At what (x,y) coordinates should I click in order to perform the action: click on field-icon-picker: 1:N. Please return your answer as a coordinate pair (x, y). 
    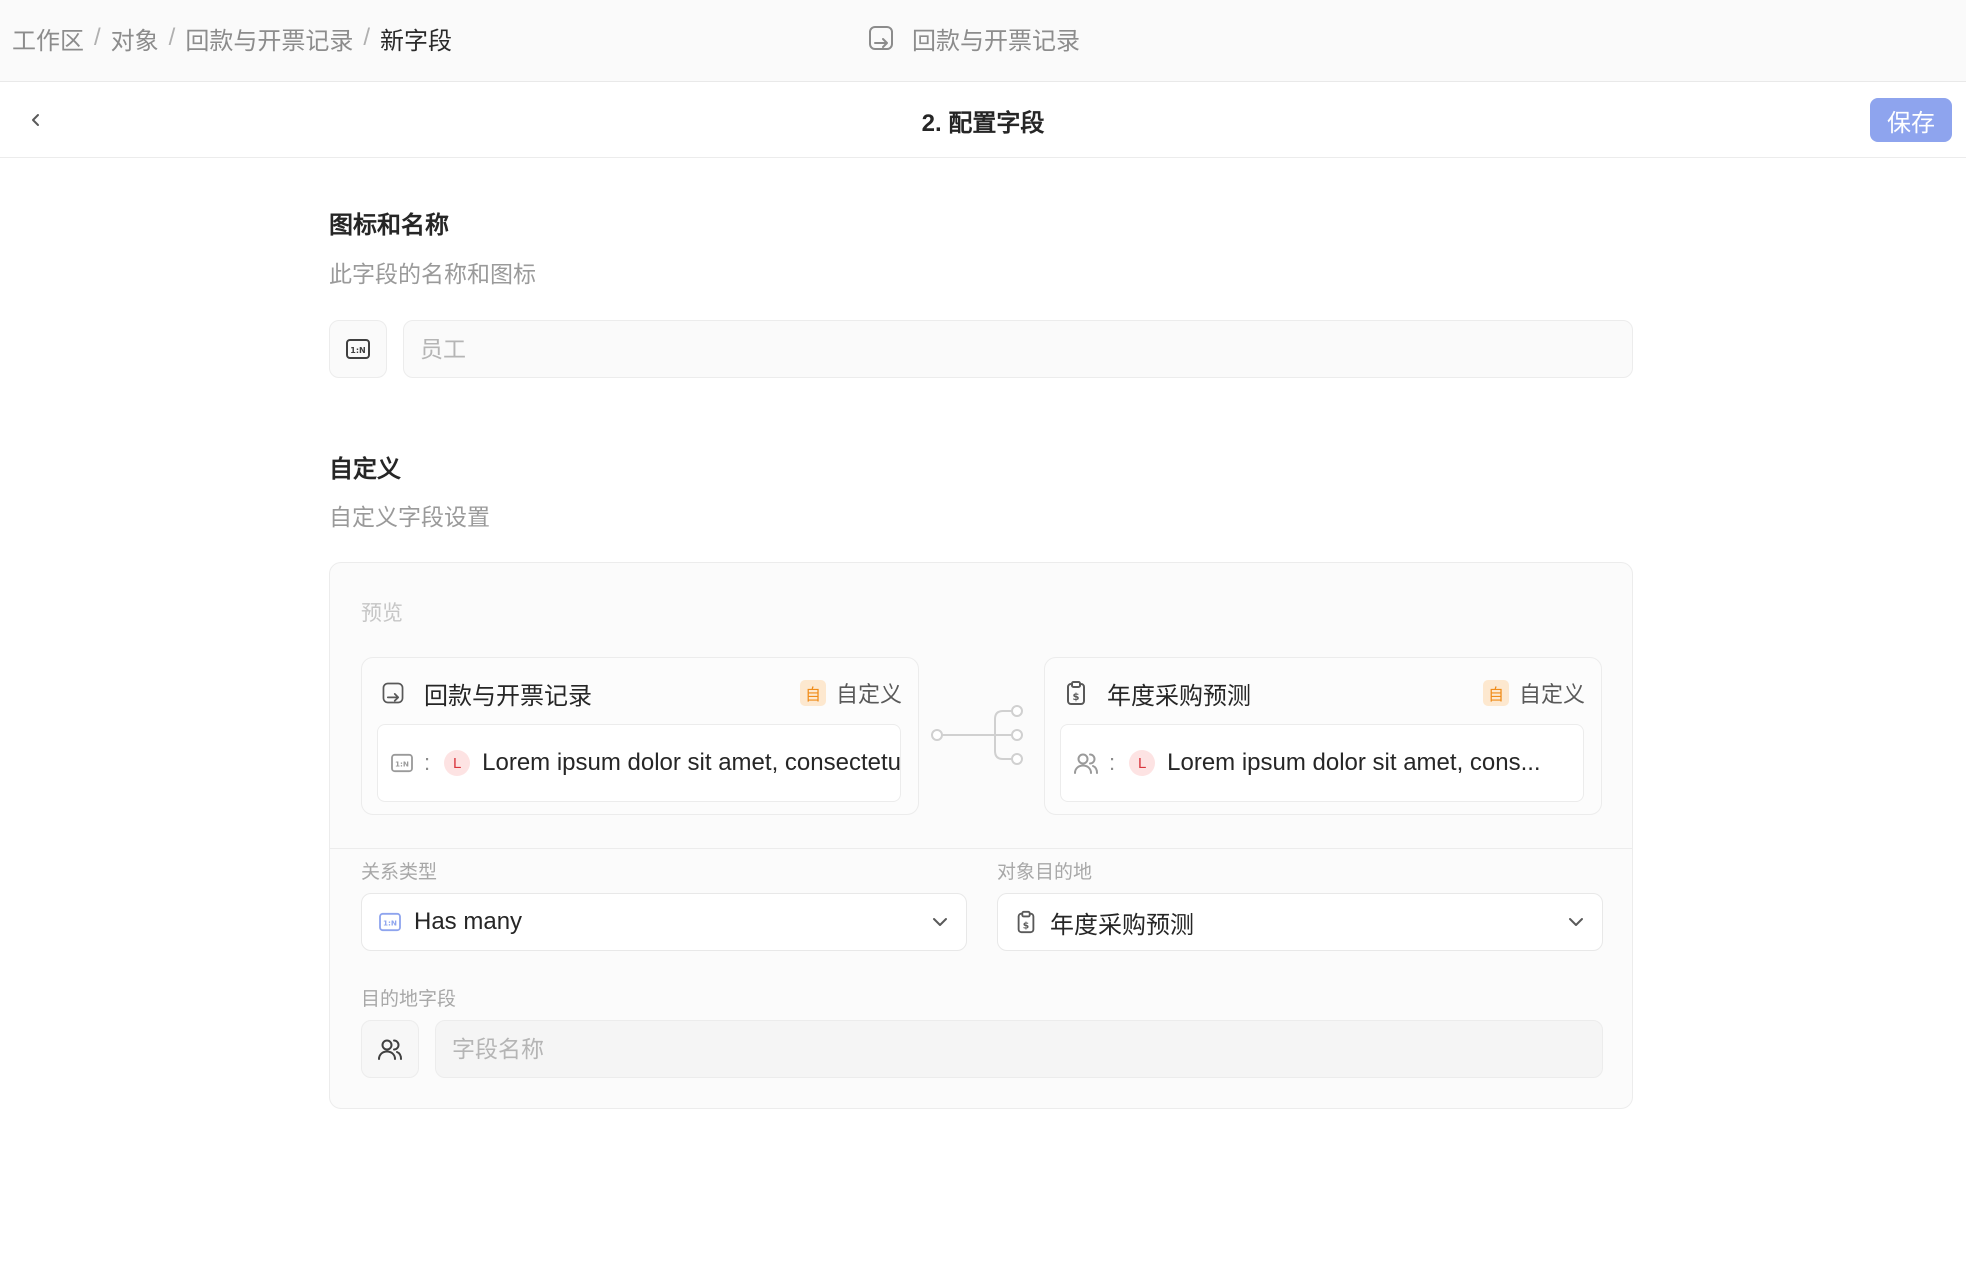
    Looking at the image, I should click on (358, 349).